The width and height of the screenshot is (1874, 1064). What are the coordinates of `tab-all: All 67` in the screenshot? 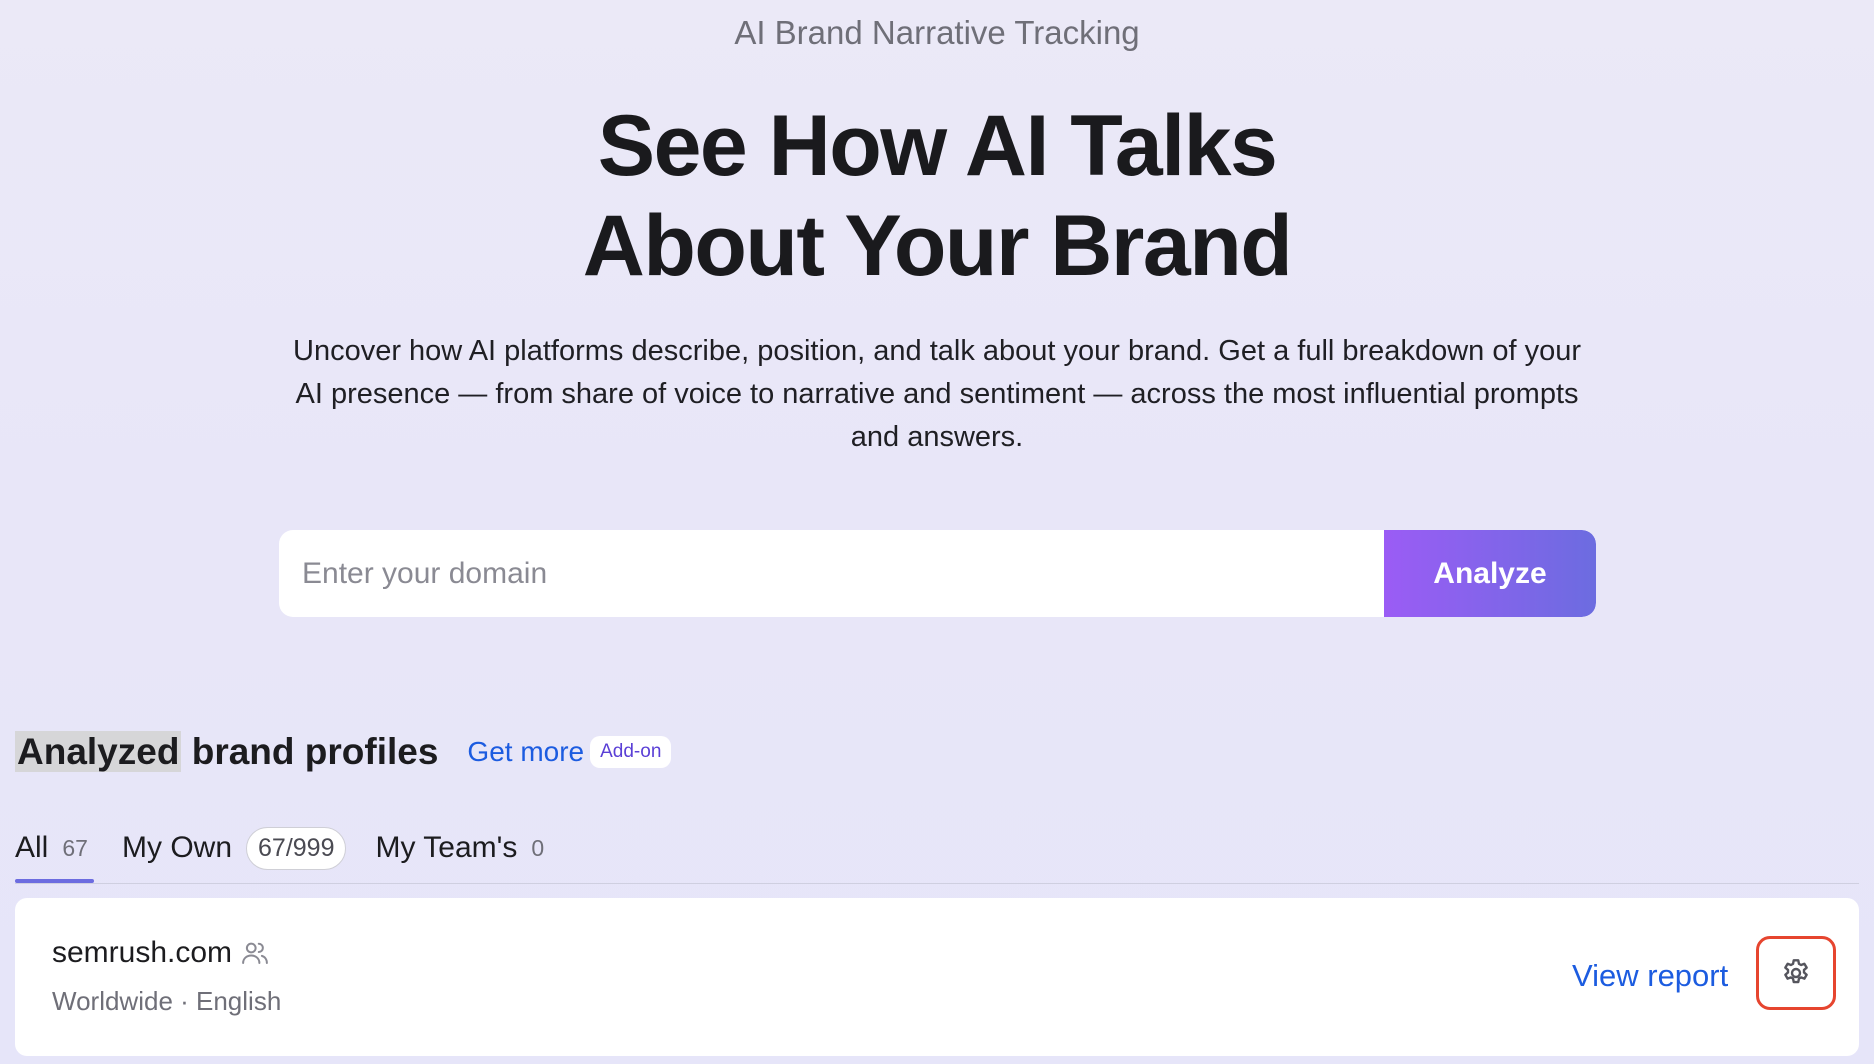 It's located at (54, 851).